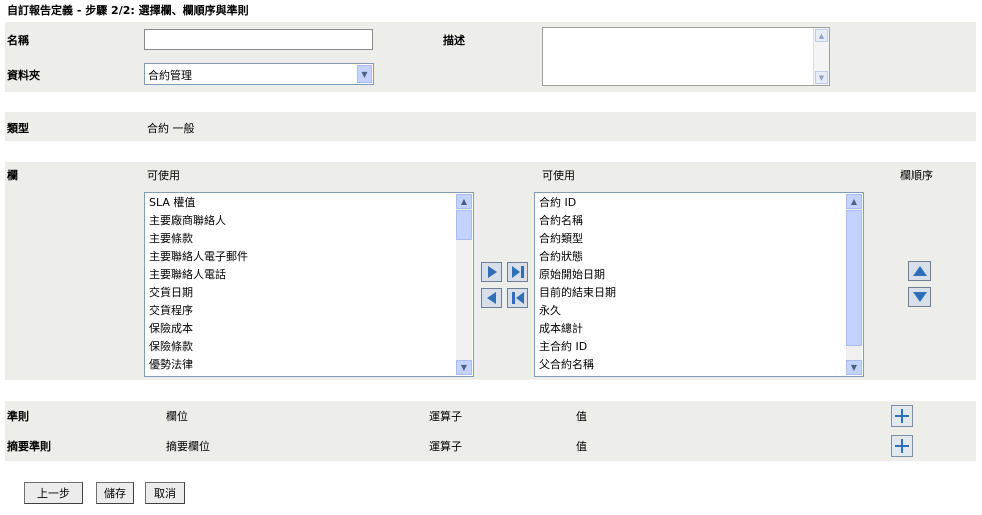 This screenshot has width=982, height=515. I want to click on cancel-button: 取消, so click(165, 493).